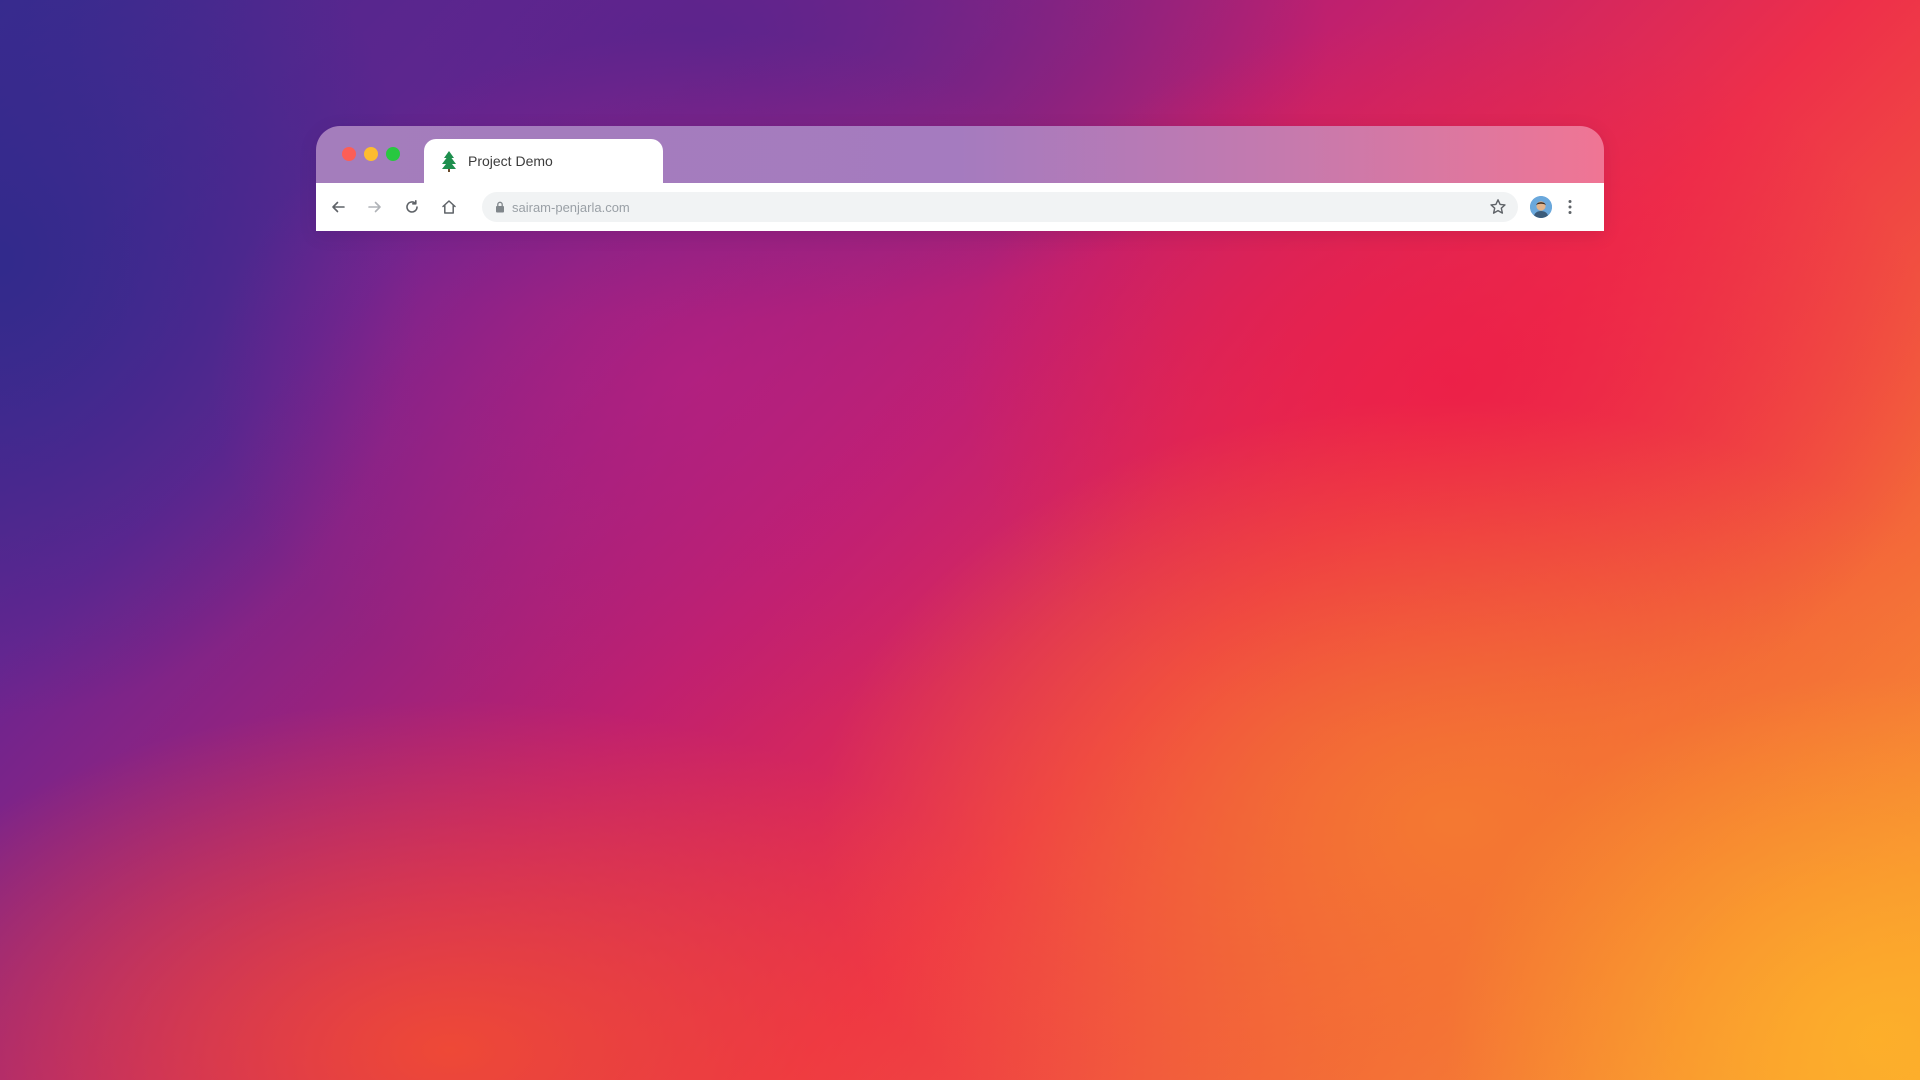 Image resolution: width=1920 pixels, height=1080 pixels. Describe the element at coordinates (500, 207) in the screenshot. I see `lock-icon` at that location.